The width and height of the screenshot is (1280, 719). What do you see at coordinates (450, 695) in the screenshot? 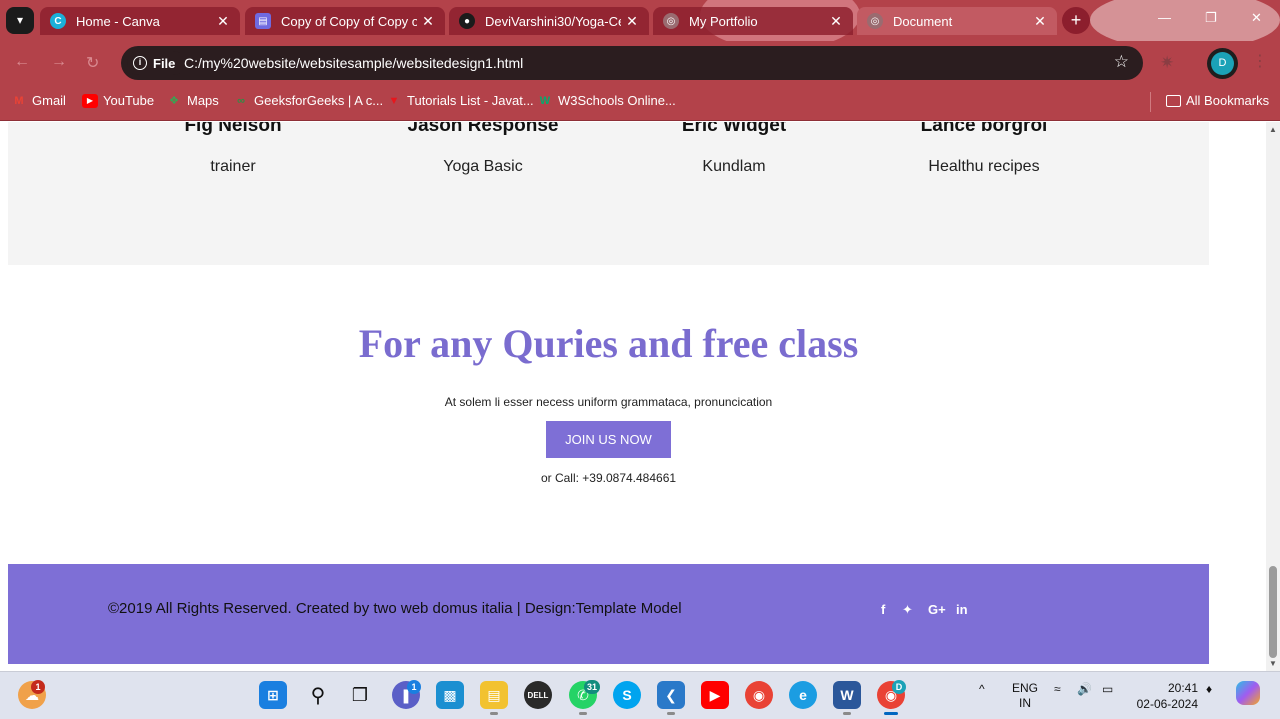
I see `desktop-app-icon: ▩` at bounding box center [450, 695].